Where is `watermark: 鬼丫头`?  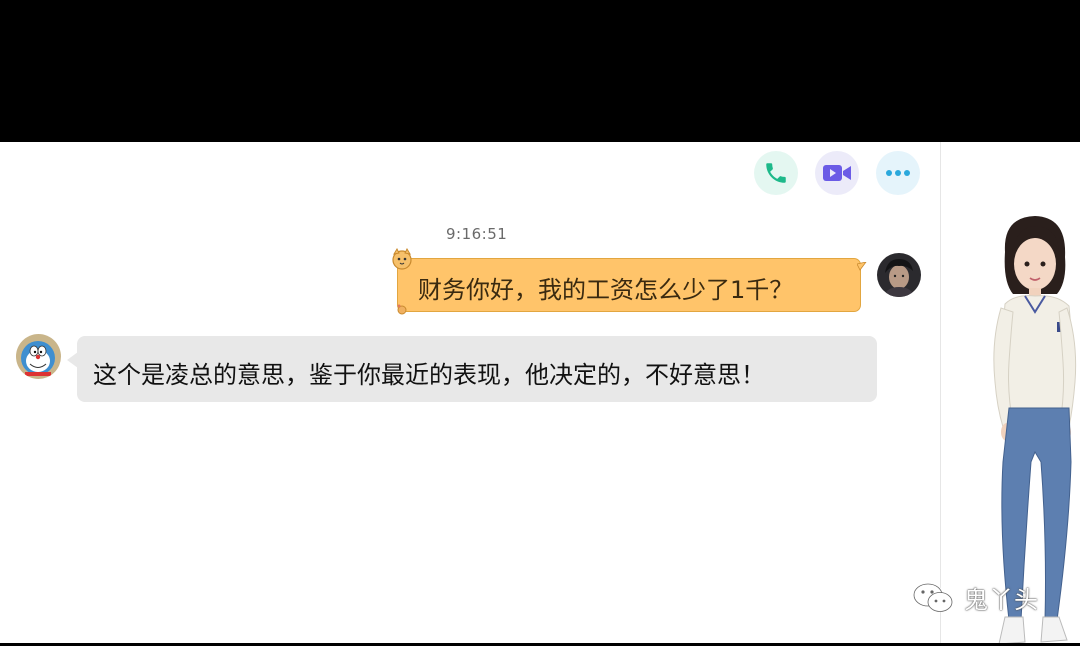 watermark: 鬼丫头 is located at coordinates (975, 597).